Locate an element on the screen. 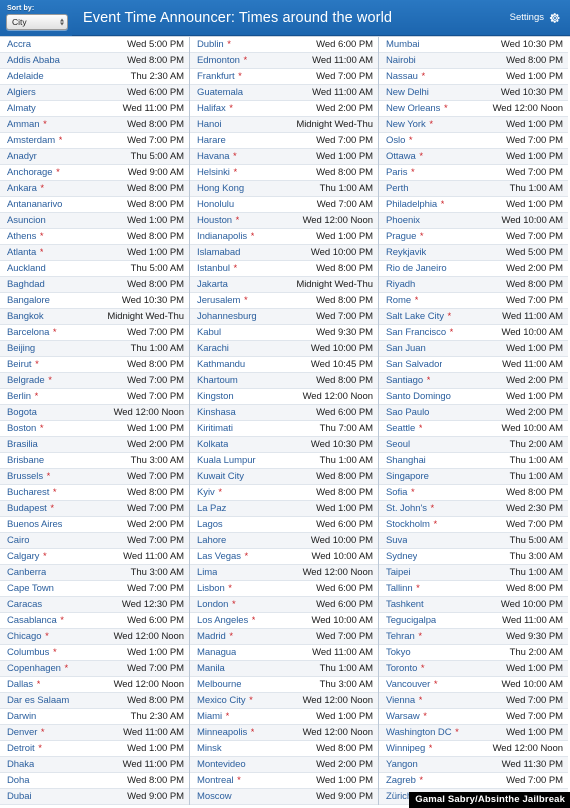  settings-button: Settings is located at coordinates (540, 18).